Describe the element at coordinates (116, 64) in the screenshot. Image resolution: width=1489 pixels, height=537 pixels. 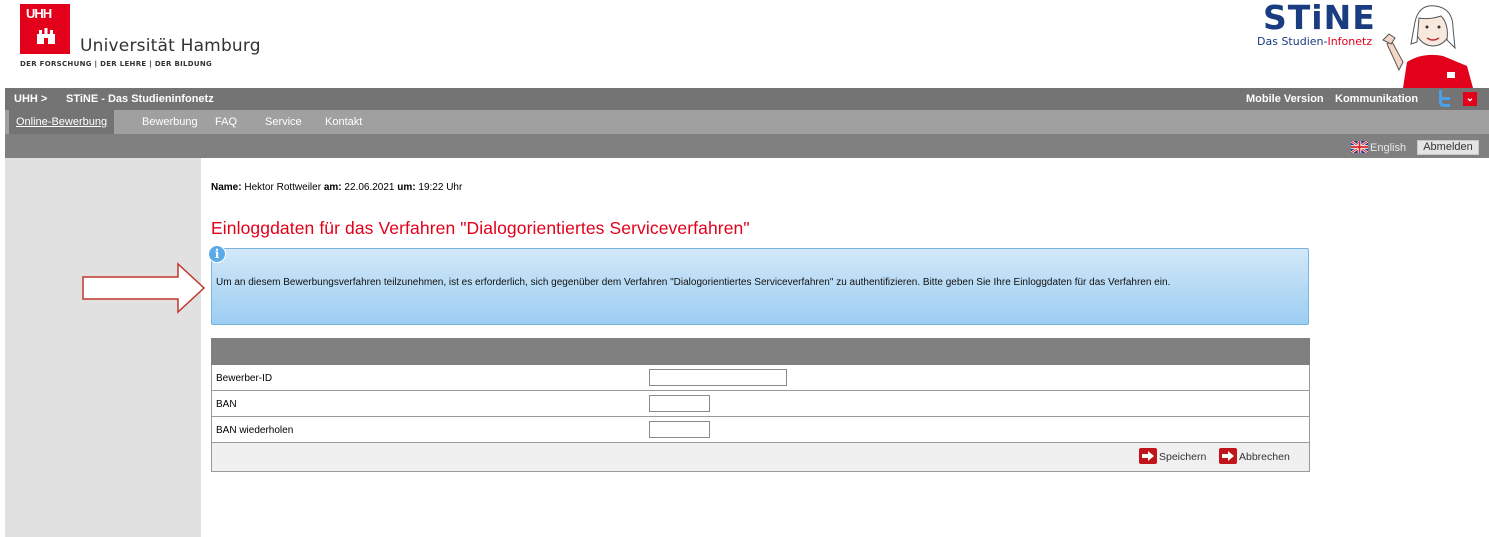
I see `university-tagline: DER FORSCHUNG | DER LEHRE | DER BILDUNG` at that location.